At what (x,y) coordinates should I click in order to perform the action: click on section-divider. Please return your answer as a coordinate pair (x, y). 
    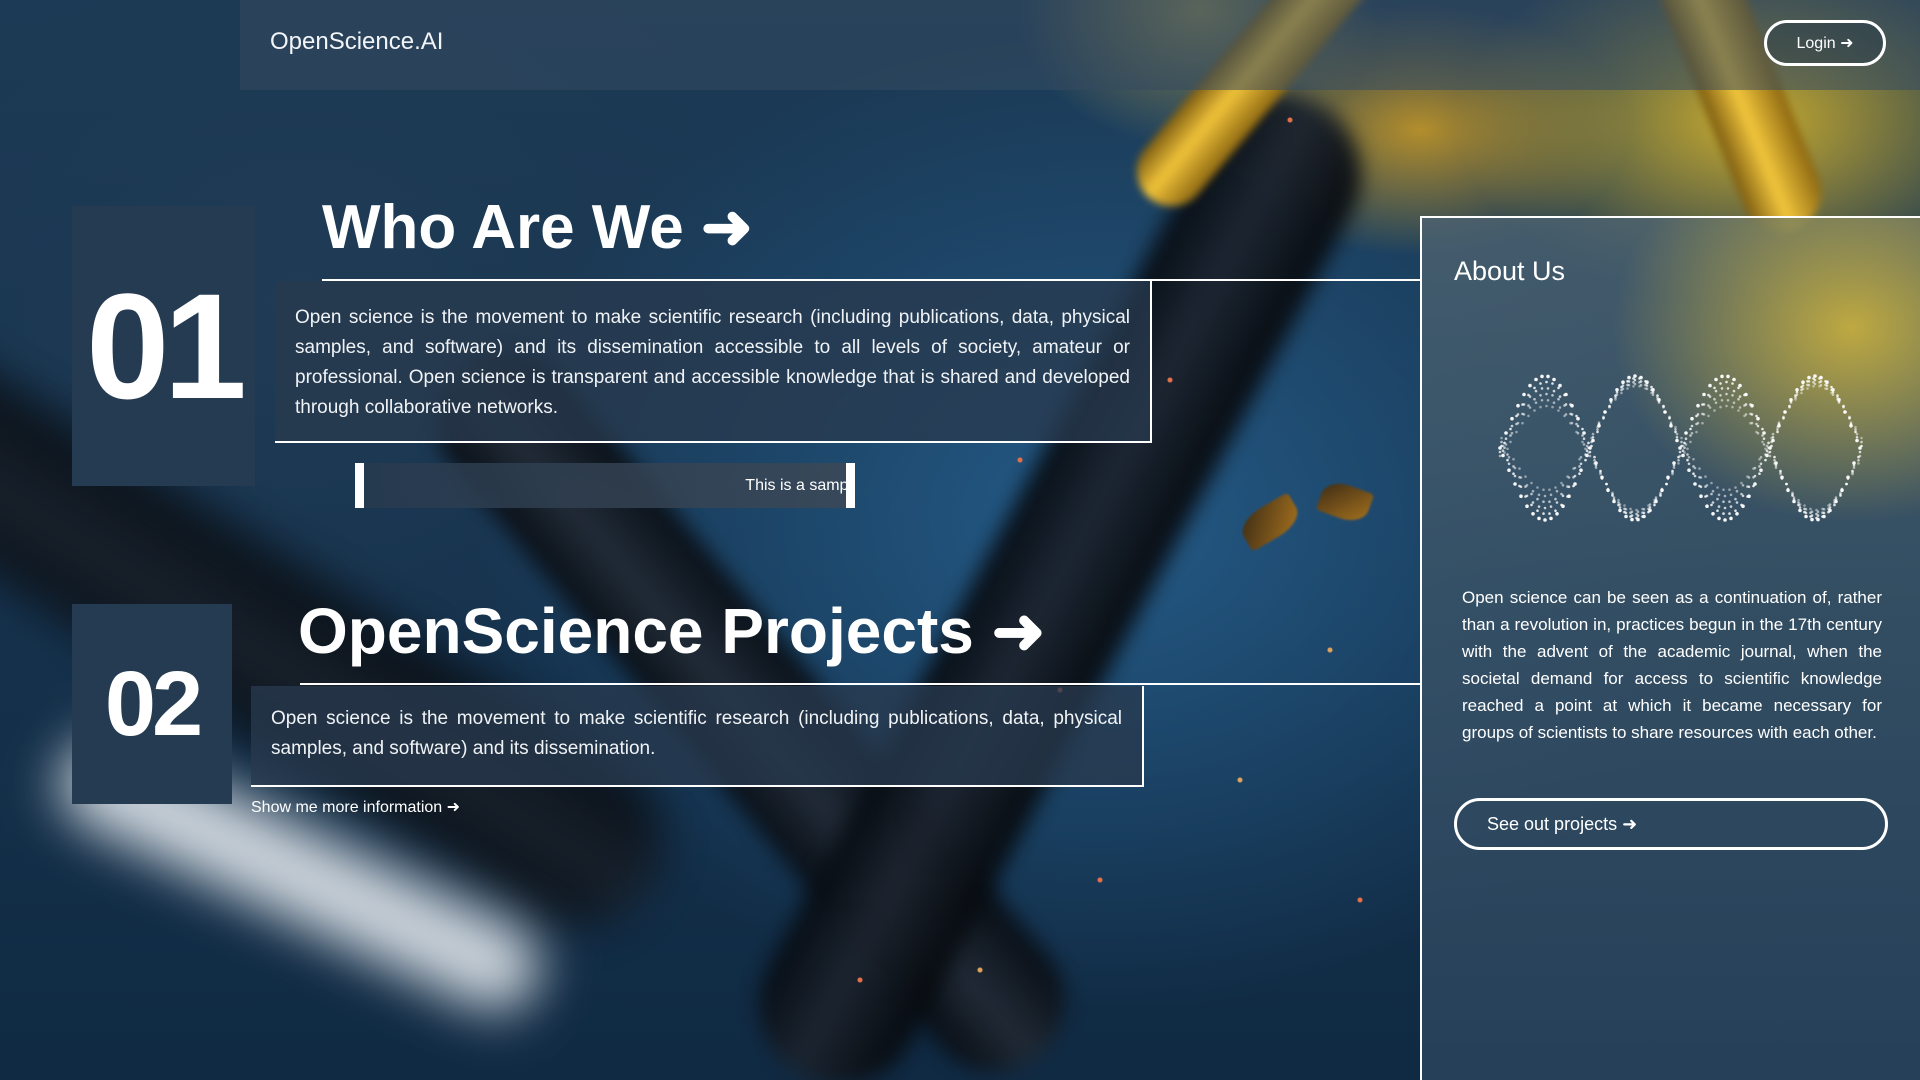
    Looking at the image, I should click on (861, 684).